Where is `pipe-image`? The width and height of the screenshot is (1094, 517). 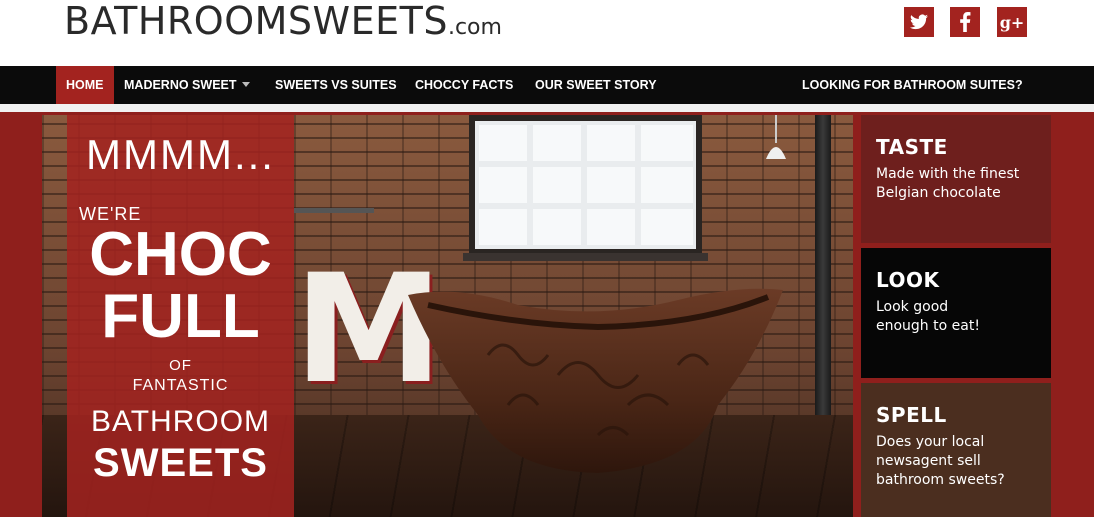
pipe-image is located at coordinates (823, 265).